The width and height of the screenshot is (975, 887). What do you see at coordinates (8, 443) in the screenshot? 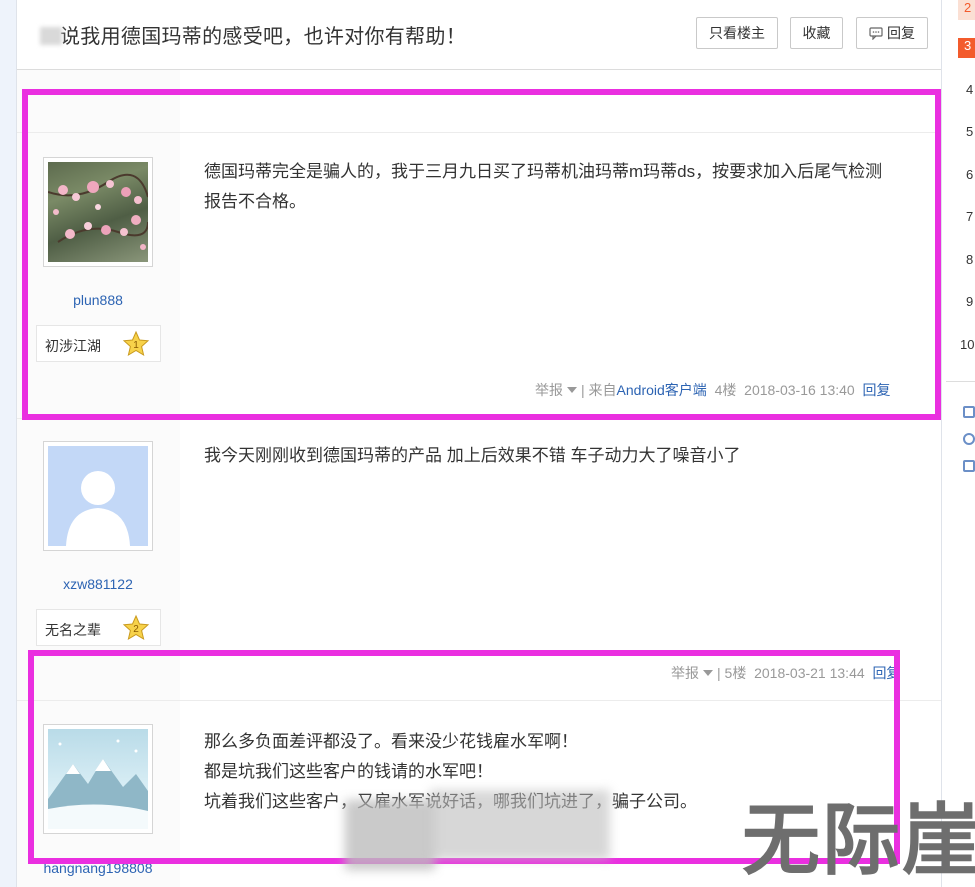
I see `left-margin-strip` at bounding box center [8, 443].